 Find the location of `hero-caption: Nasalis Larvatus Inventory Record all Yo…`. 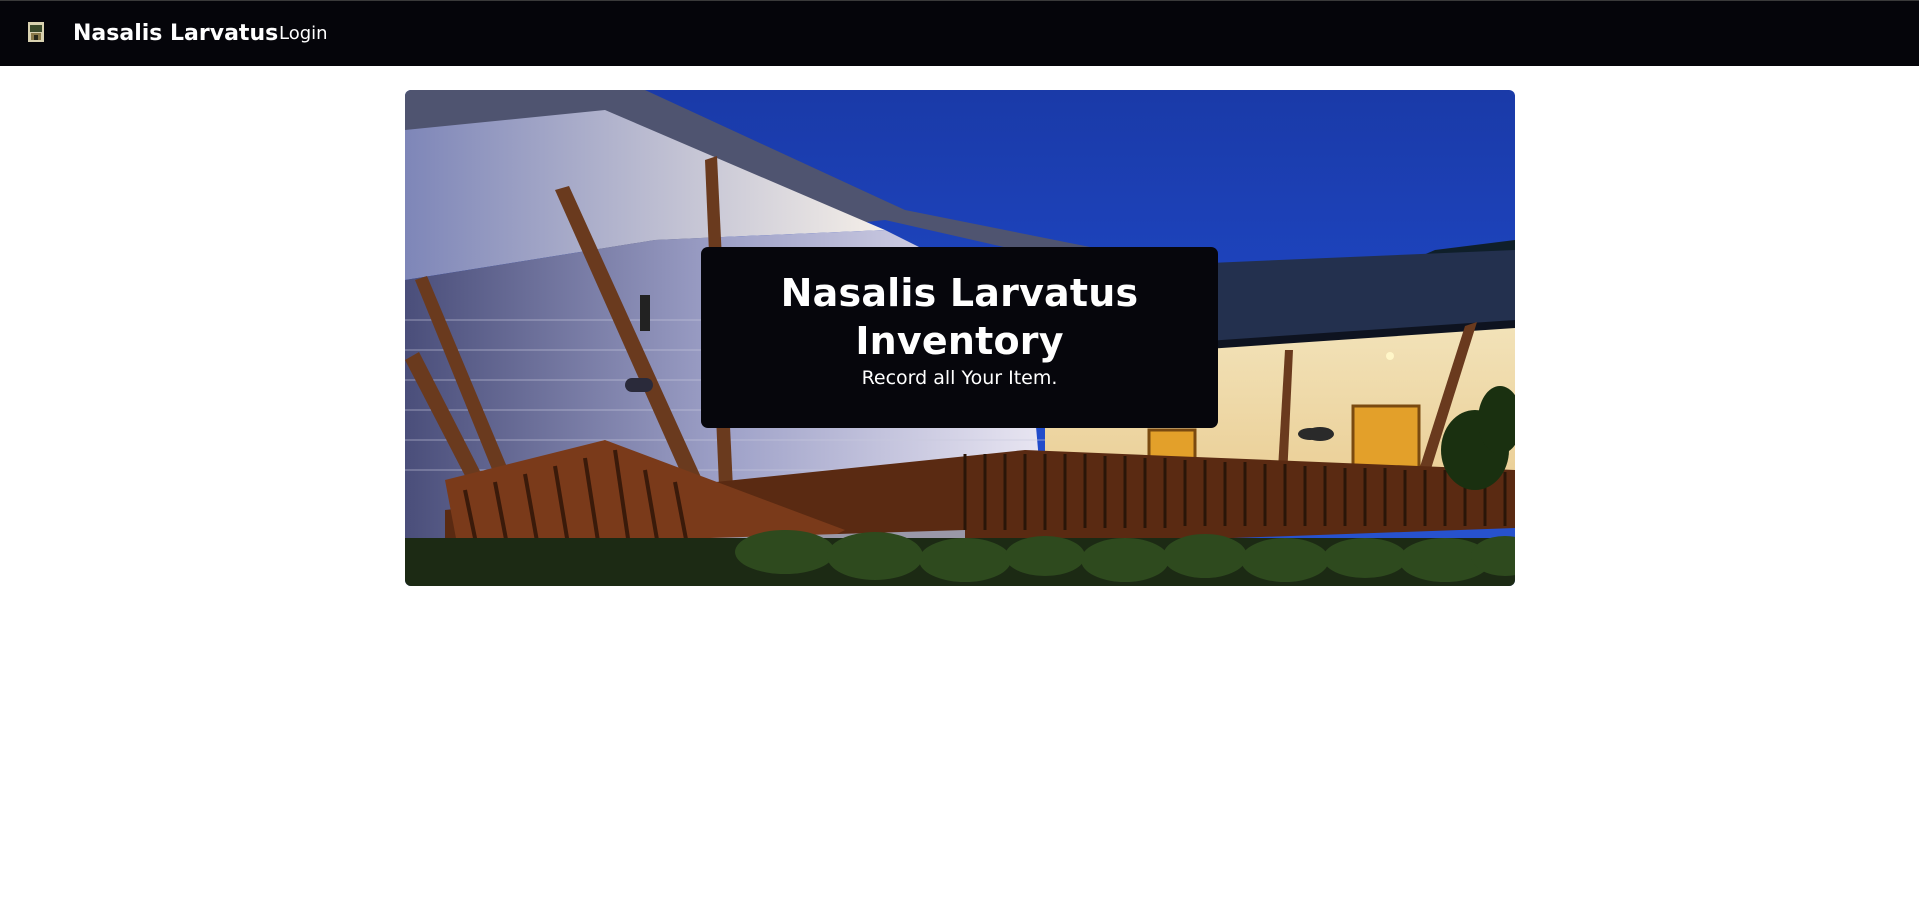

hero-caption: Nasalis Larvatus Inventory Record all Yo… is located at coordinates (959, 337).